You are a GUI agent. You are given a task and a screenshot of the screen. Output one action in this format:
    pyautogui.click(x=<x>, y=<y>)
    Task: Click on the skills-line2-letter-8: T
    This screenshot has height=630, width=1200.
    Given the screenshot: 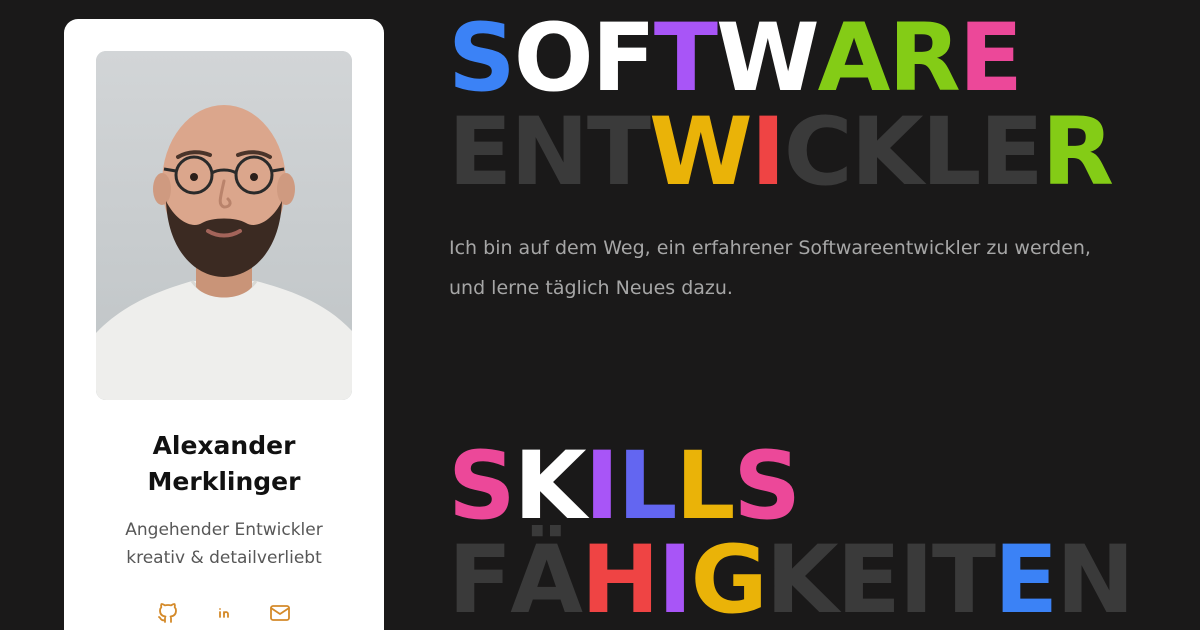 What is the action you would take?
    pyautogui.click(x=963, y=578)
    